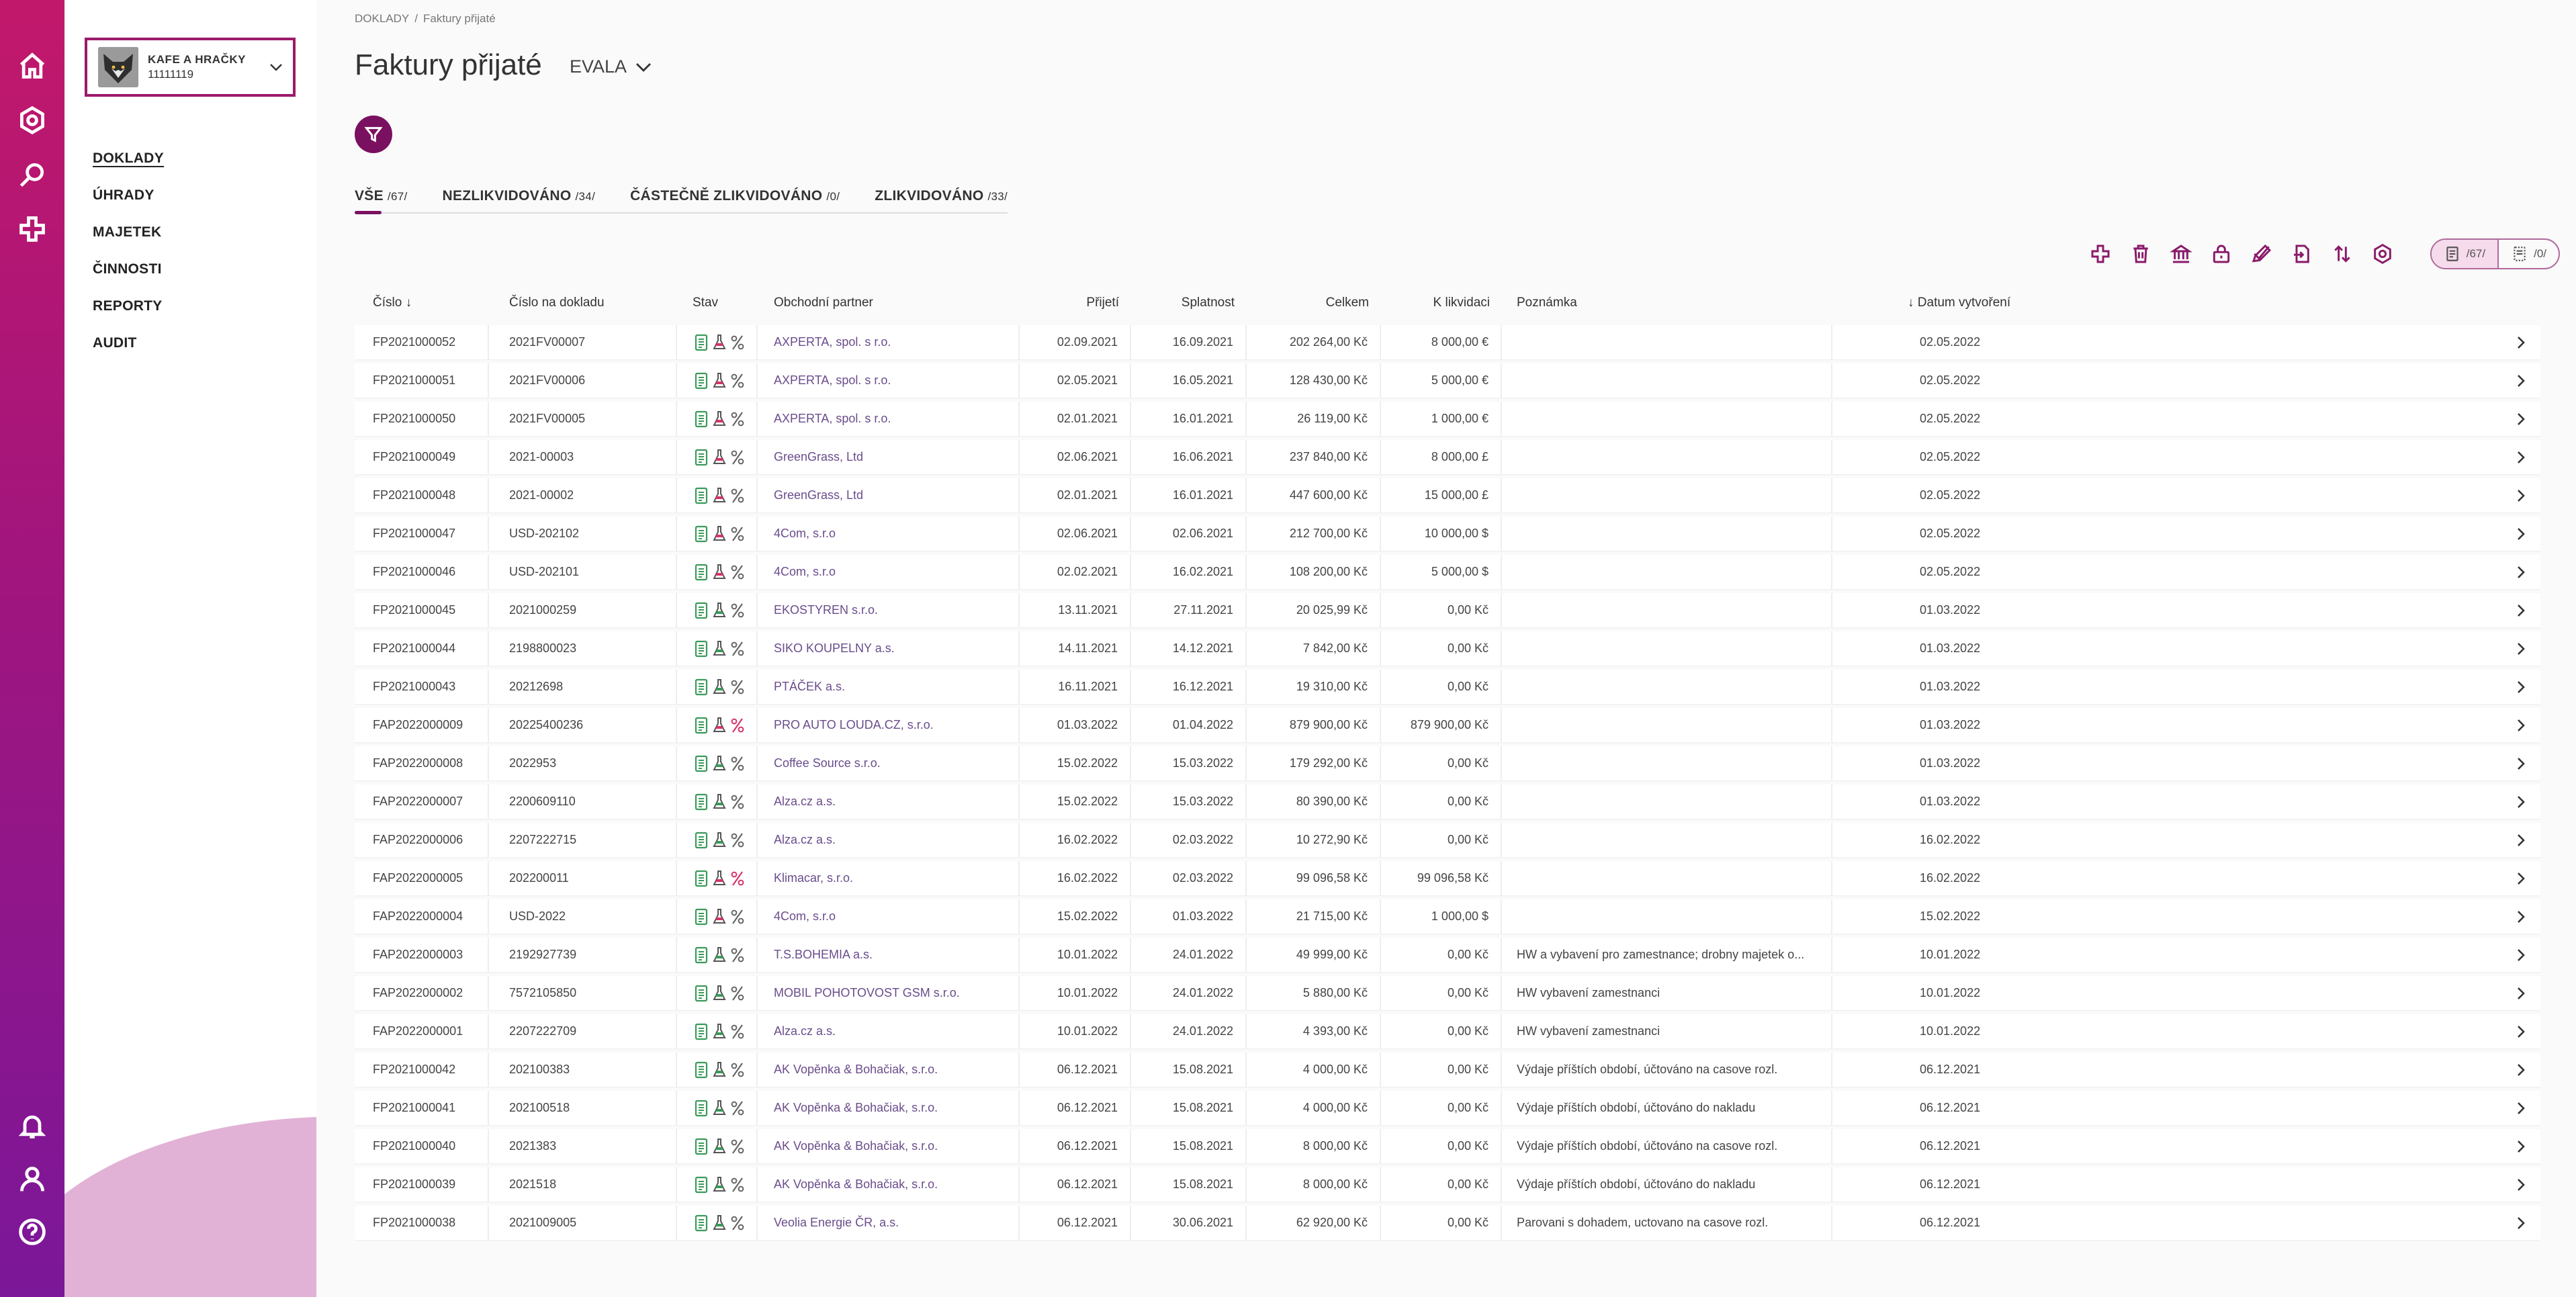 This screenshot has width=2576, height=1297. Describe the element at coordinates (2465, 254) in the screenshot. I see `view-documents-button: /67/` at that location.